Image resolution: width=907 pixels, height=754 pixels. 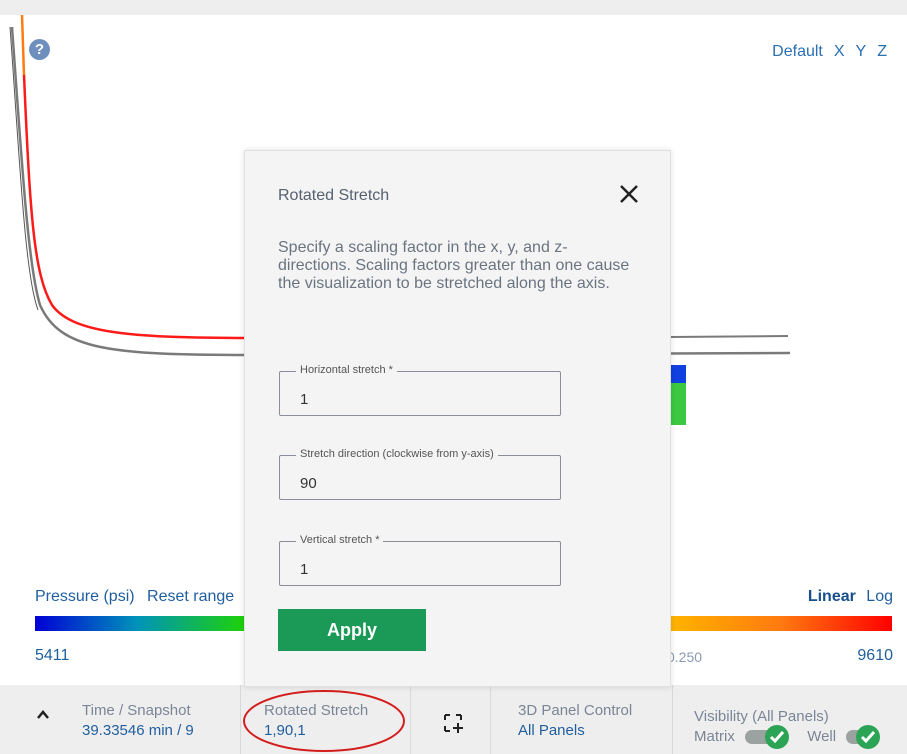 I want to click on green-block, so click(x=678, y=404).